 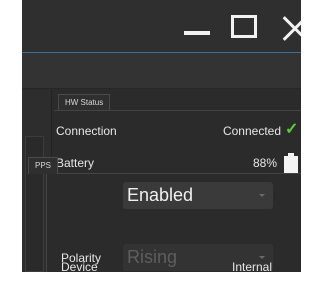 What do you see at coordinates (152, 257) in the screenshot?
I see `polarity-value: Rising` at bounding box center [152, 257].